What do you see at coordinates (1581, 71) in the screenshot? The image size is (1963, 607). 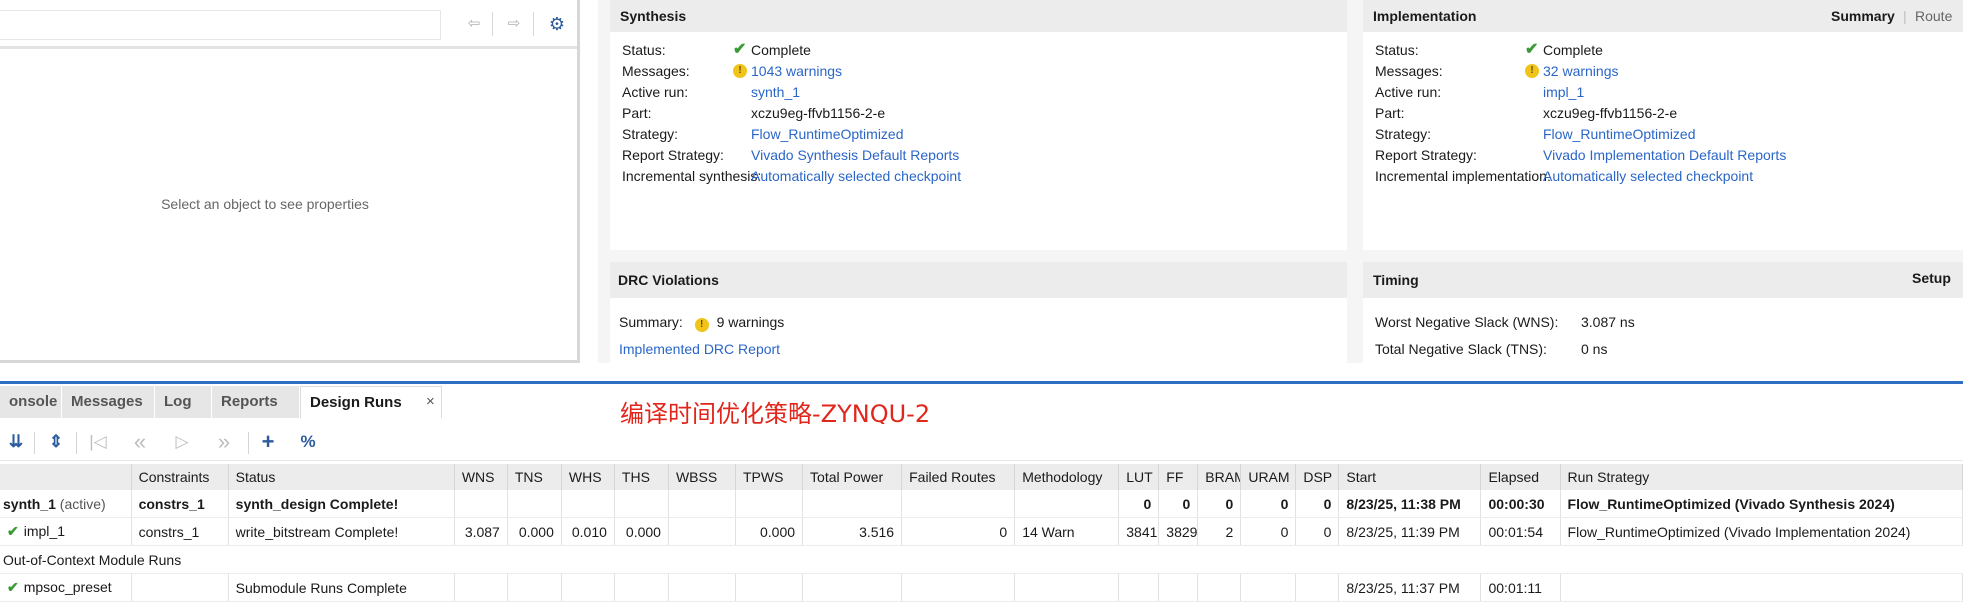 I see `summary-row-link: 32 warnings` at bounding box center [1581, 71].